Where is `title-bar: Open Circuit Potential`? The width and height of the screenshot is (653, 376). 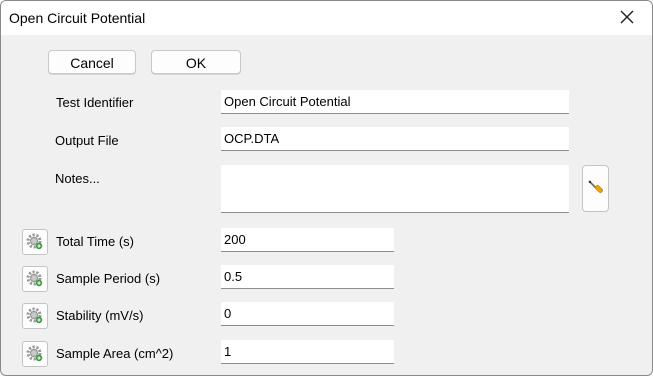 title-bar: Open Circuit Potential is located at coordinates (326, 18).